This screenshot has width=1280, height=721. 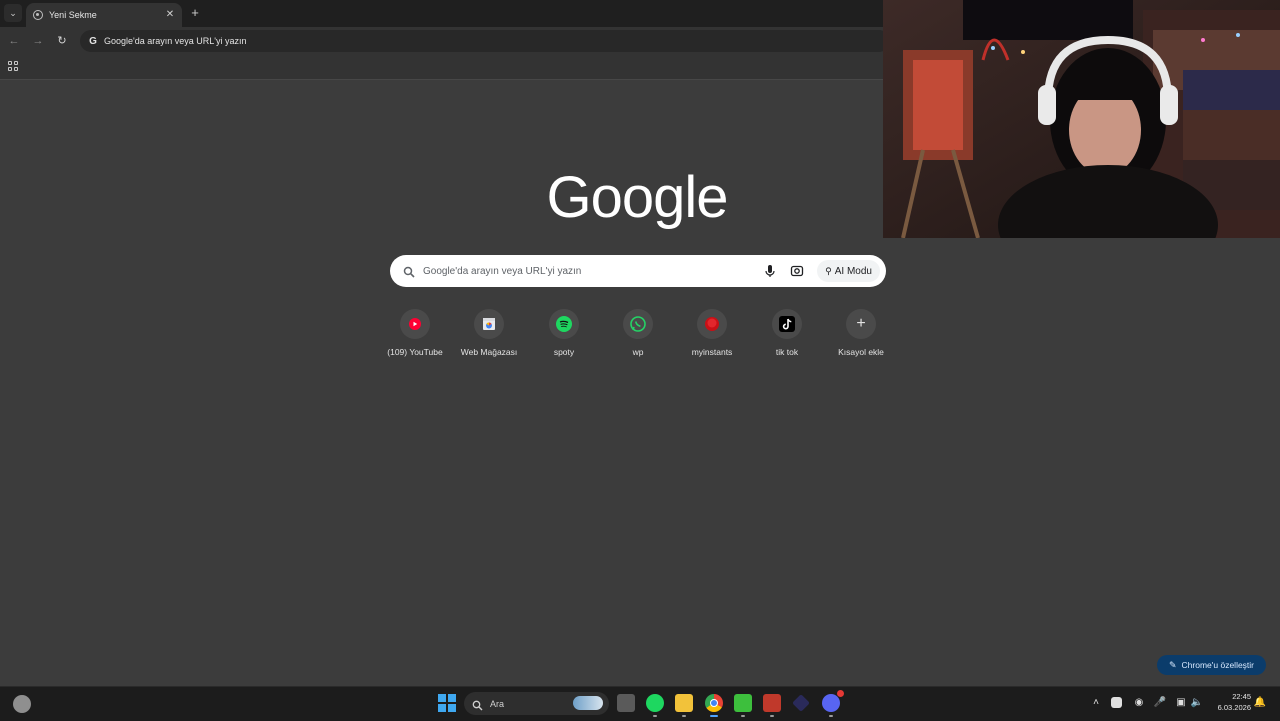 What do you see at coordinates (1160, 703) in the screenshot?
I see `microphone-icon: 🎤` at bounding box center [1160, 703].